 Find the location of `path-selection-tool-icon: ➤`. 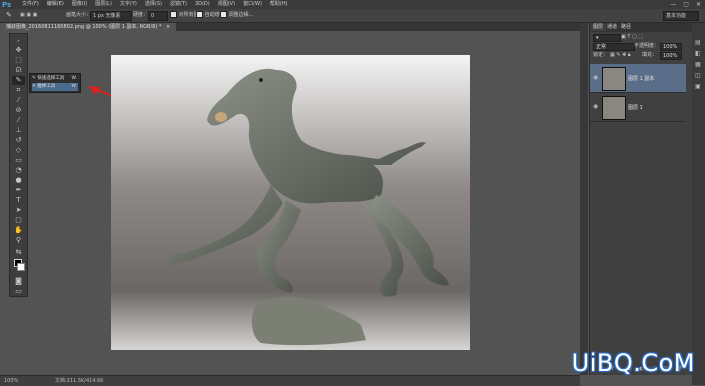

path-selection-tool-icon: ➤ is located at coordinates (18, 210).